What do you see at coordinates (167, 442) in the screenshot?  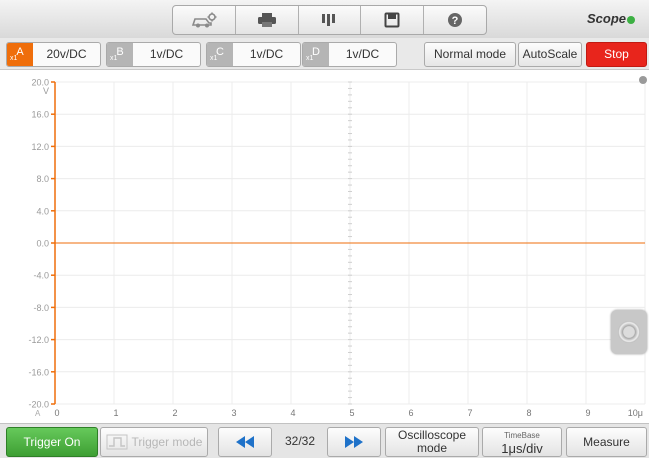 I see `trigger-mode-label: Trigger mode` at bounding box center [167, 442].